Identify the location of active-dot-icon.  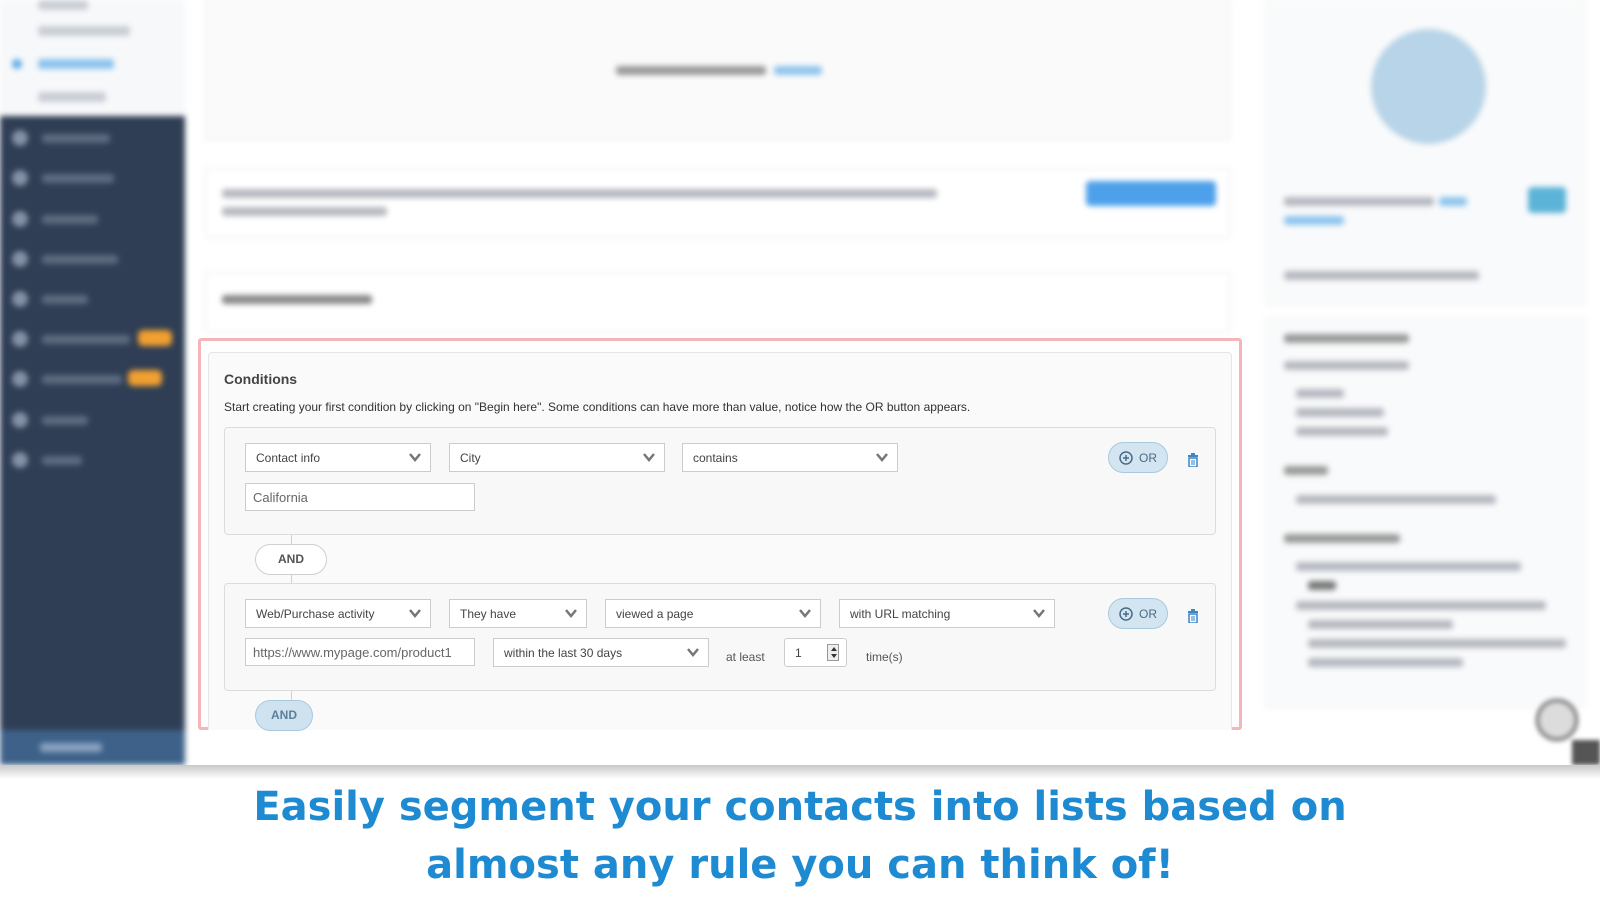
(17, 64).